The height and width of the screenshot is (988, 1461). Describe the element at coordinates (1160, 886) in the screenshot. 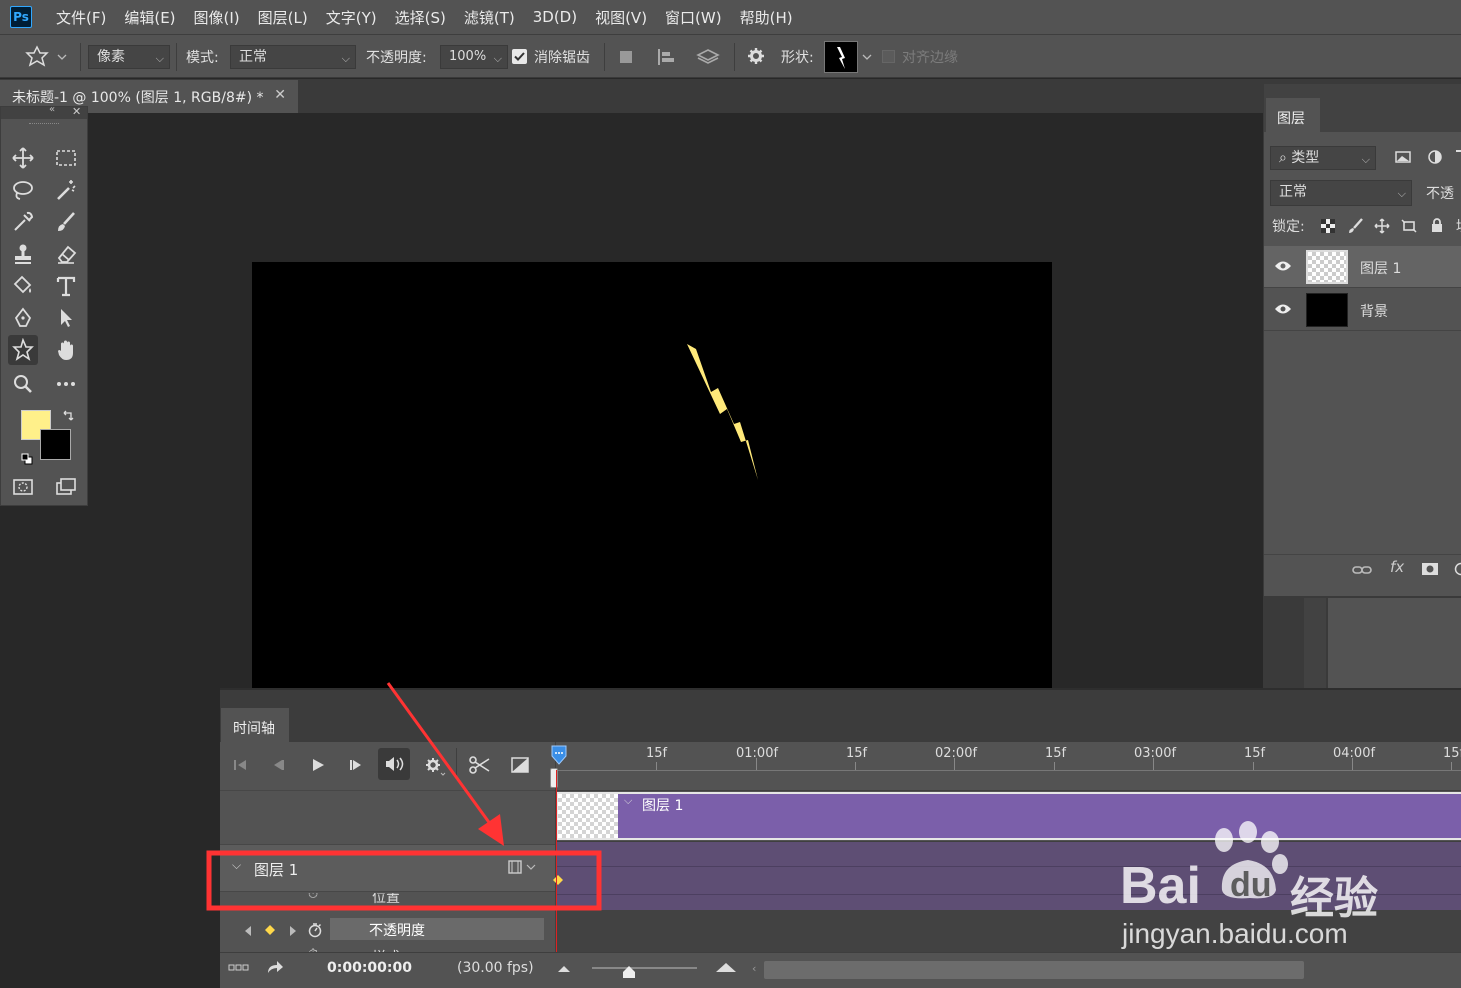

I see `watermark-brand: Bai` at that location.